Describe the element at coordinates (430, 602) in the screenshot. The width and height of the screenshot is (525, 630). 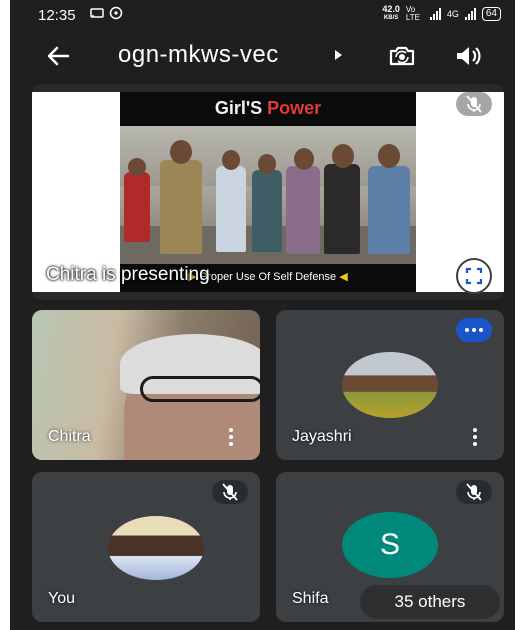
I see `others-count-chip: 35 others` at that location.